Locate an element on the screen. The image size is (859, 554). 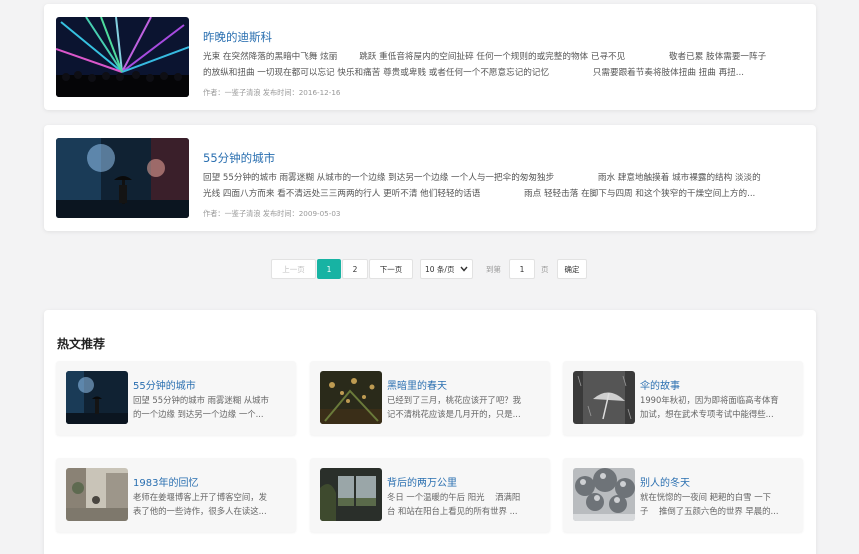
goto-prefix-label: 到第 is located at coordinates (493, 269).